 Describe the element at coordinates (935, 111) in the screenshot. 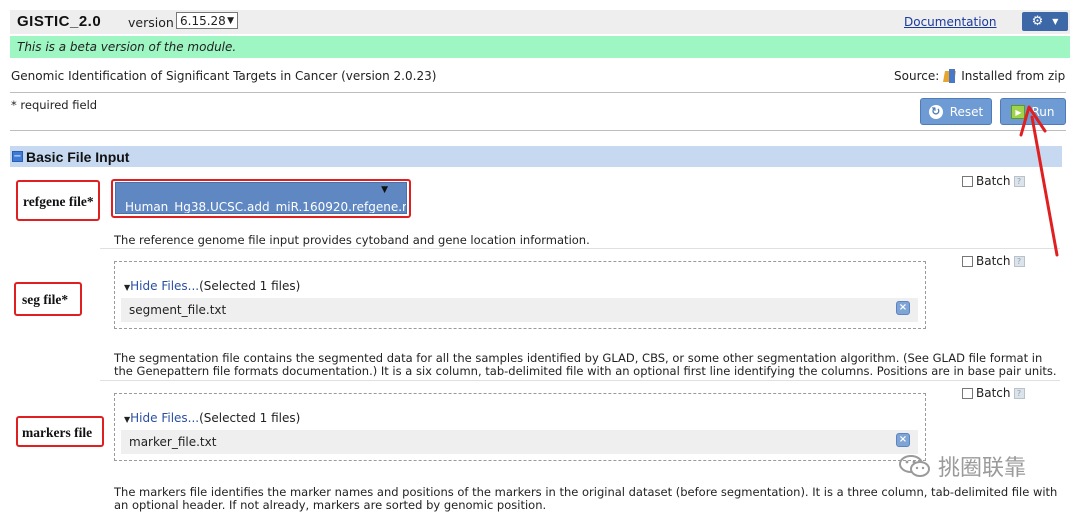

I see `refresh-icon: ↻` at that location.